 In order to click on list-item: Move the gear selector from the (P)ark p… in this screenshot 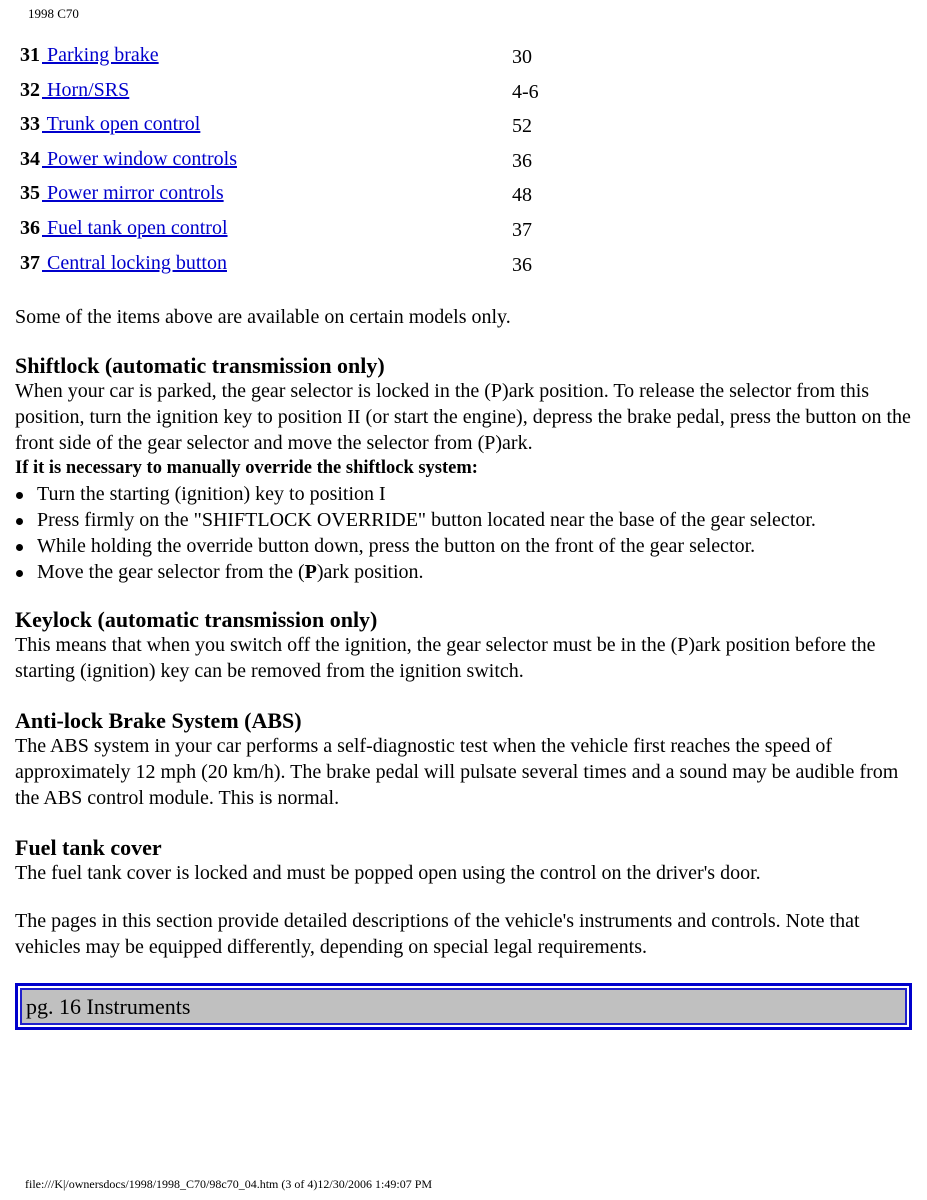, I will do `click(465, 573)`.